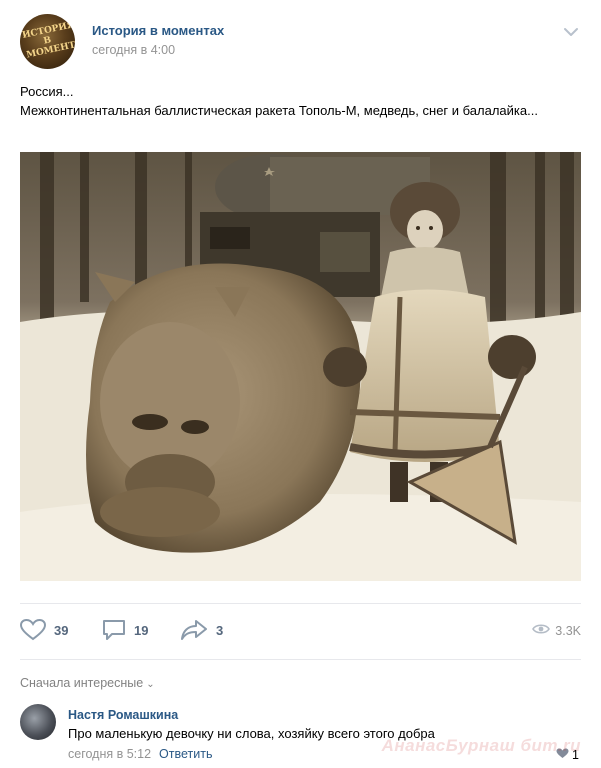 This screenshot has height=768, width=601. What do you see at coordinates (300, 631) in the screenshot?
I see `post-actions: 39 19 3 3.3K` at bounding box center [300, 631].